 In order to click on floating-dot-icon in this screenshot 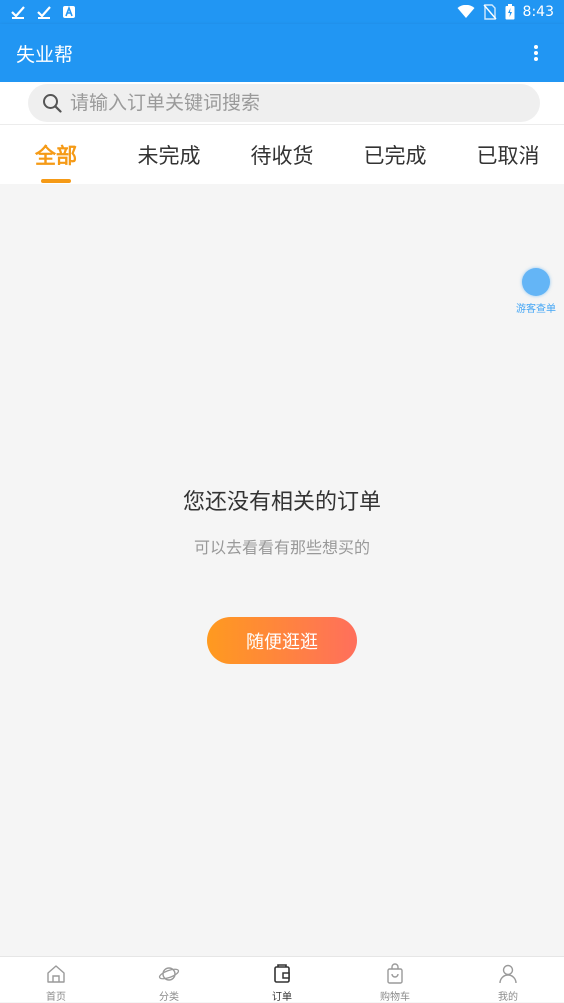, I will do `click(536, 282)`.